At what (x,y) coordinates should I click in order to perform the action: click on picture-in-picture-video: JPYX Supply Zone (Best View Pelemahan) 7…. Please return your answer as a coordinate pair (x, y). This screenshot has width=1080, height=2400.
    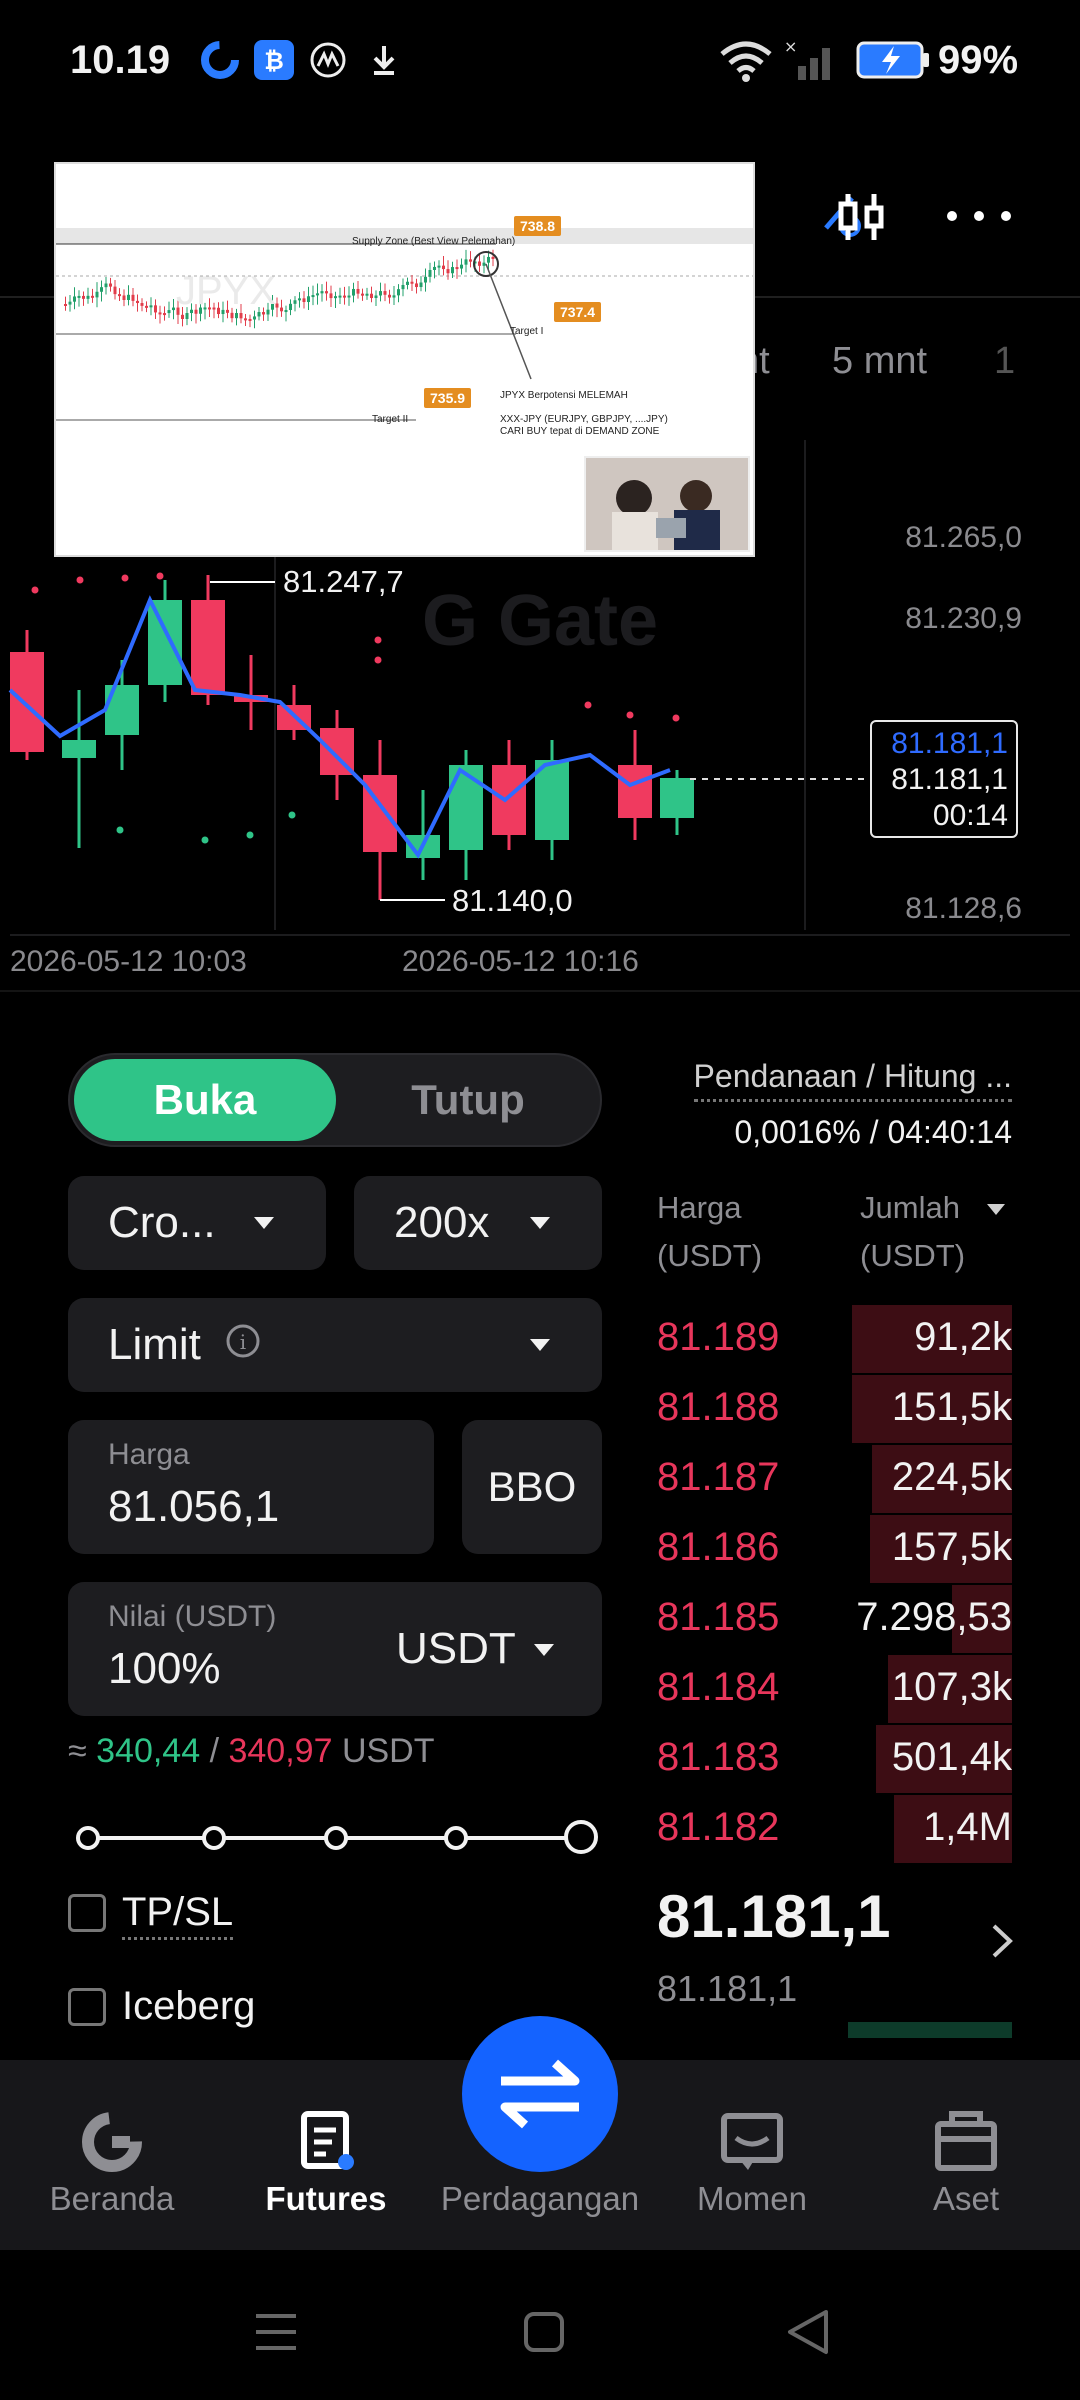
    Looking at the image, I should click on (404, 359).